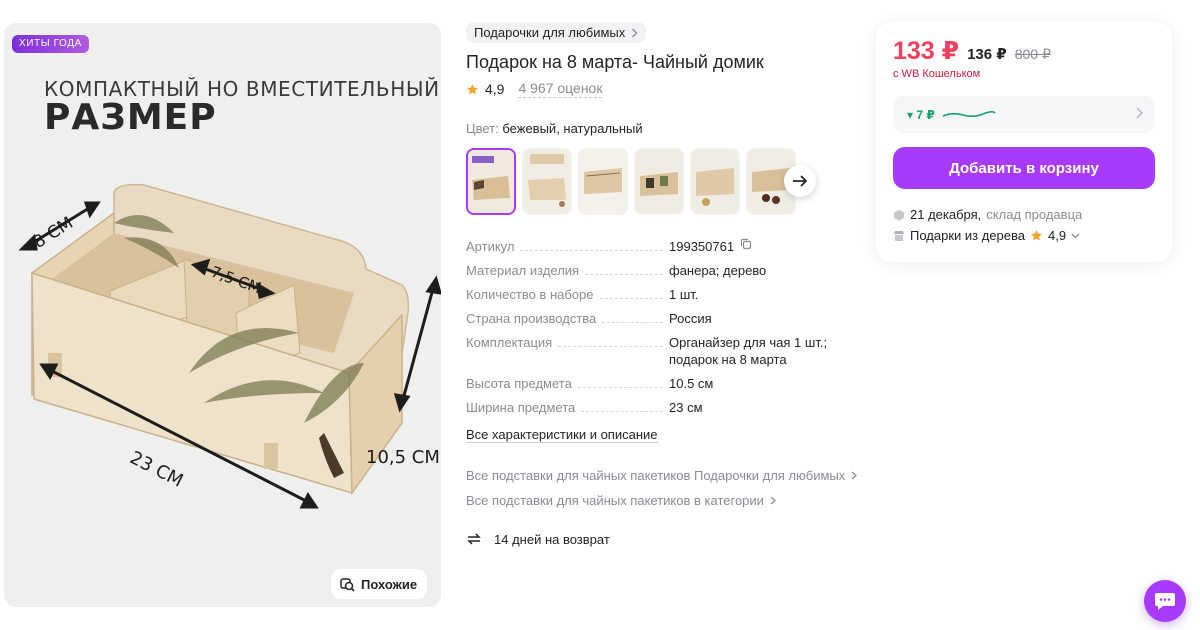 The image size is (1200, 630). I want to click on price-drop-value: ▾ 7 ₽, so click(921, 114).